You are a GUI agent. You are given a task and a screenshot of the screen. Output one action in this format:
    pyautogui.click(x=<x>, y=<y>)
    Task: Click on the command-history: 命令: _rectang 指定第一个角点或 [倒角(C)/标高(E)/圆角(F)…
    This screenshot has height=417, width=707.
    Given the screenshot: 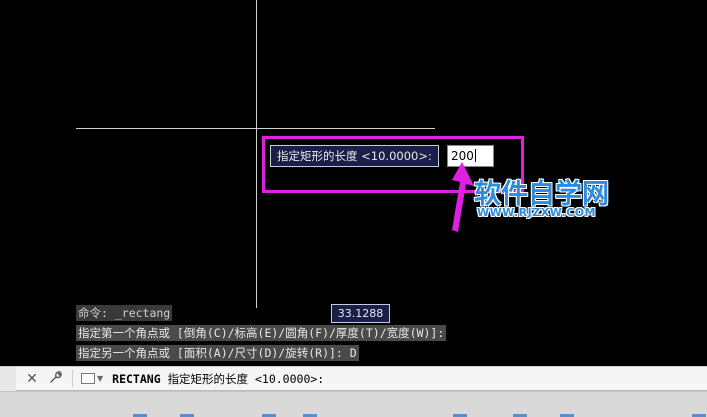 What is the action you would take?
    pyautogui.click(x=261, y=335)
    